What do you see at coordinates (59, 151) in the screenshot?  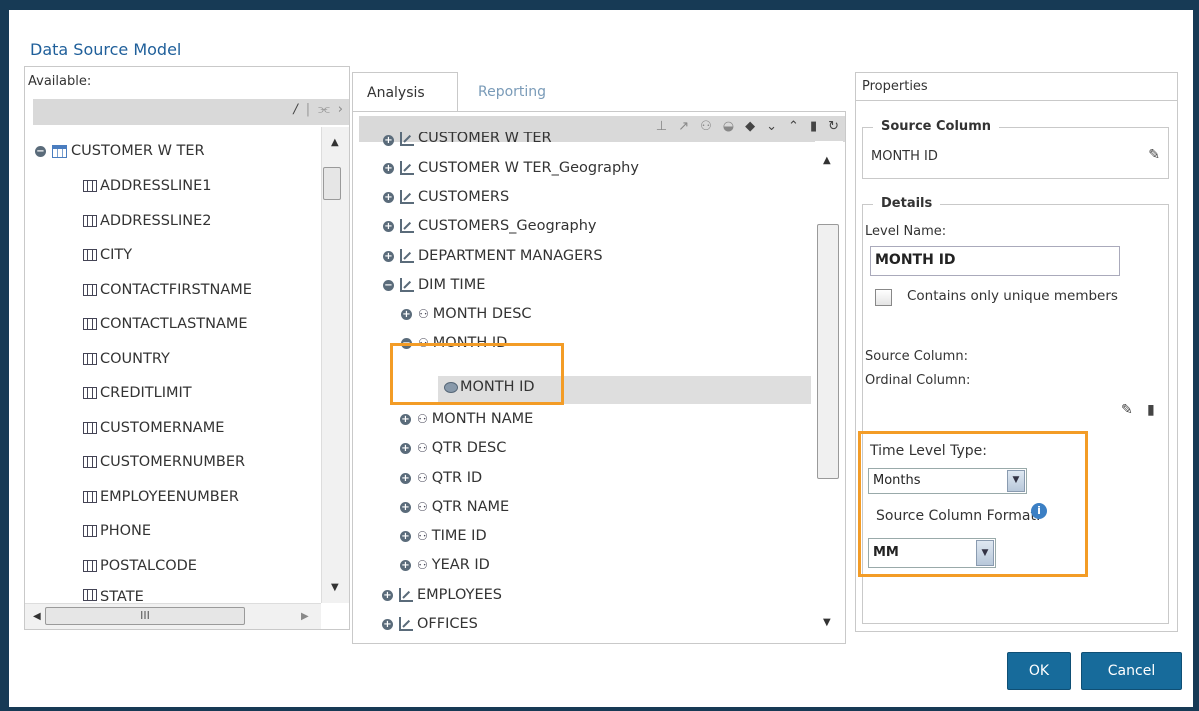 I see `table-icon` at bounding box center [59, 151].